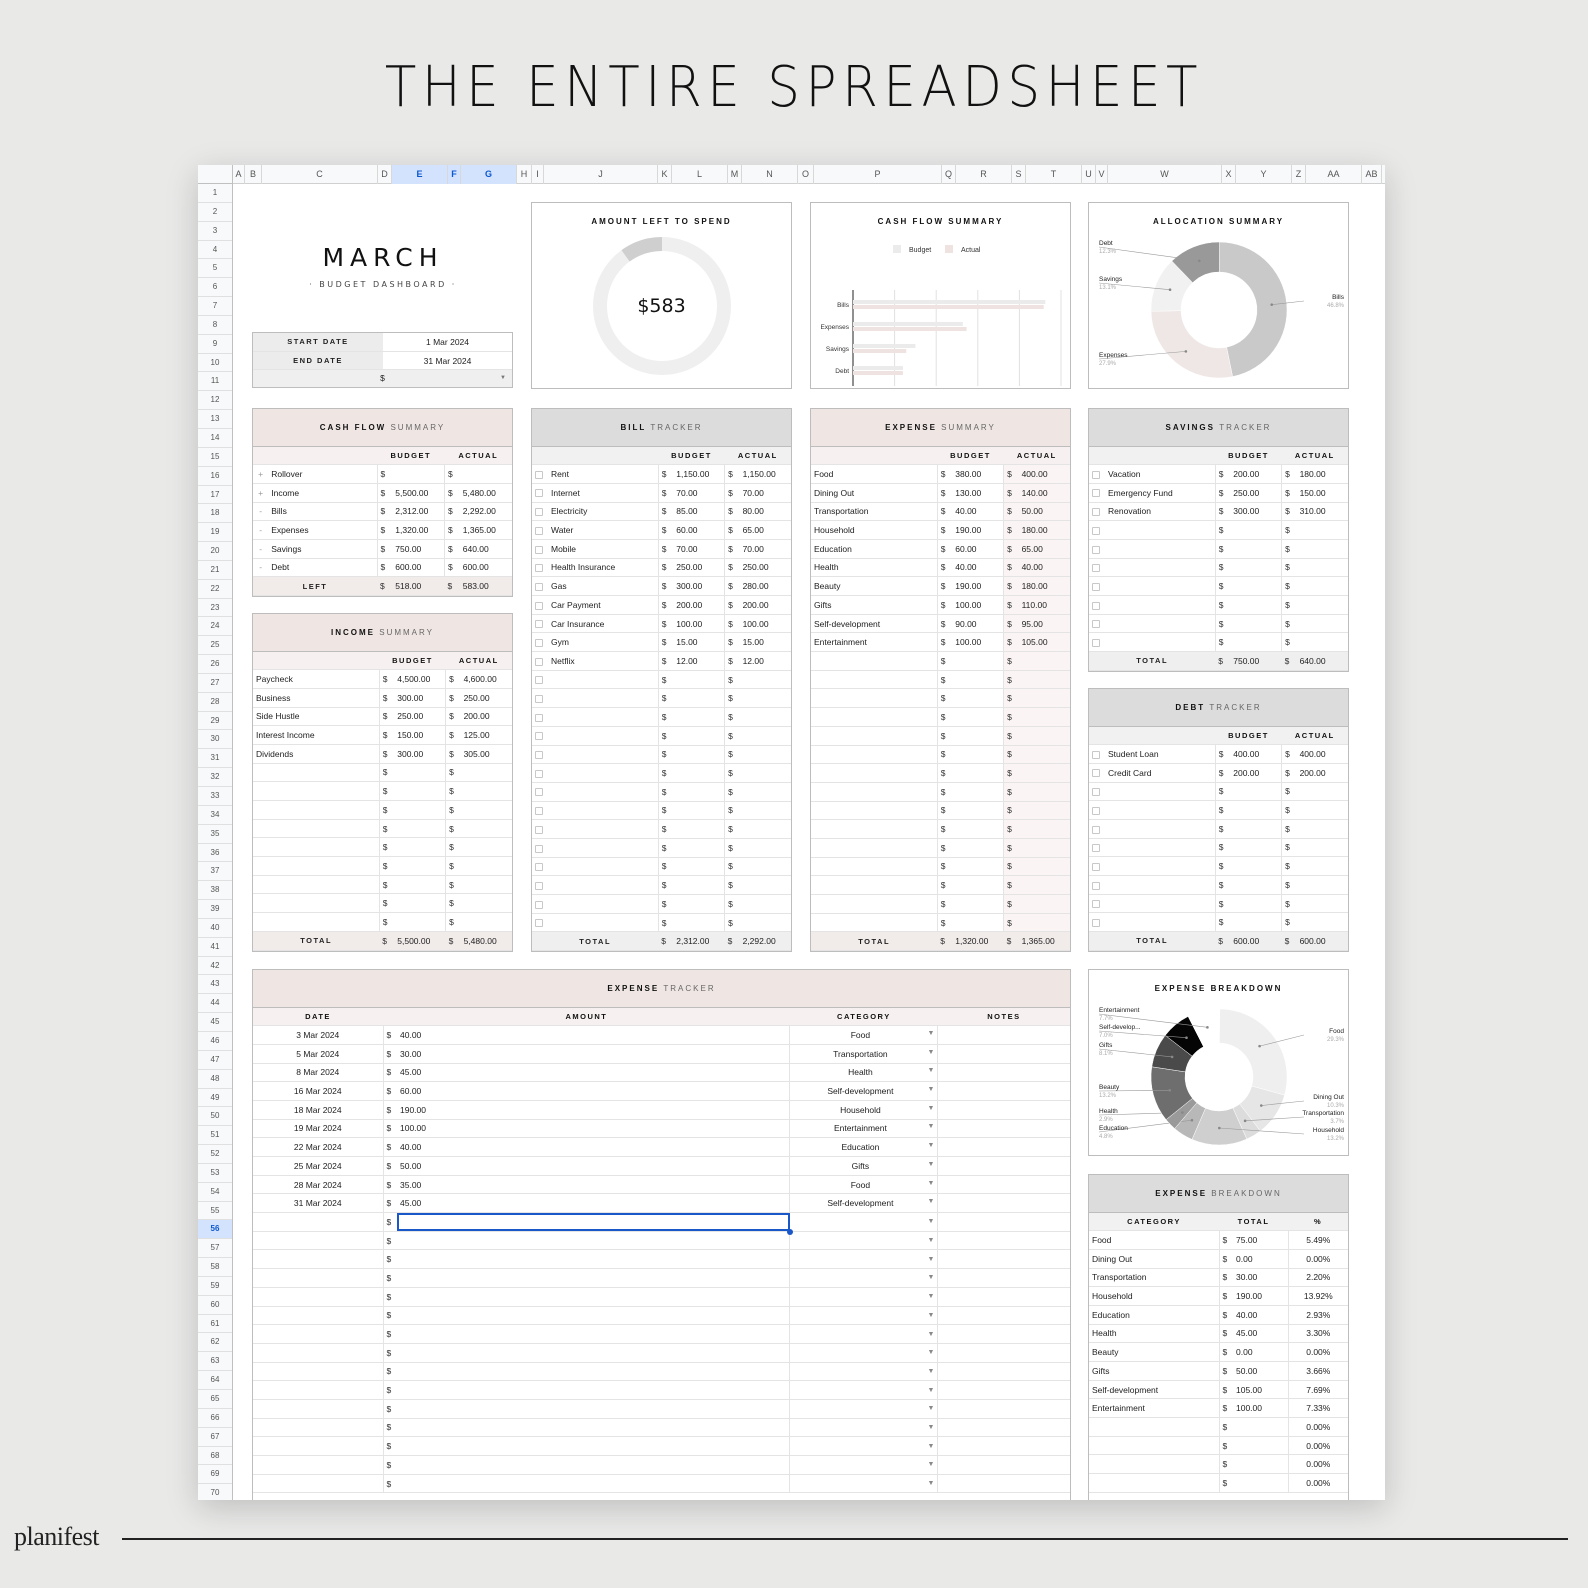  I want to click on row-header: 18, so click(215, 514).